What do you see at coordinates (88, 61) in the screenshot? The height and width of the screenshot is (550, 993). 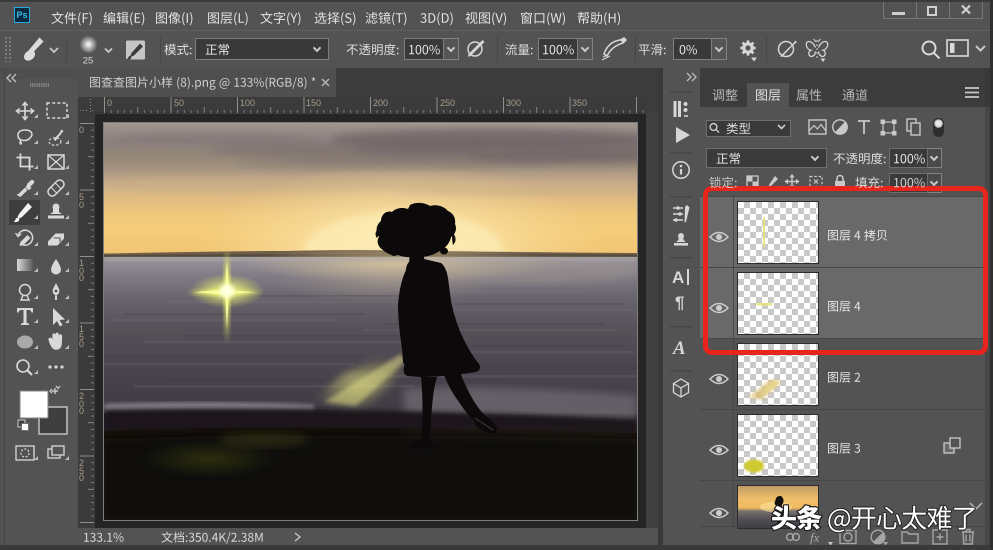 I see `svg-text: 25` at bounding box center [88, 61].